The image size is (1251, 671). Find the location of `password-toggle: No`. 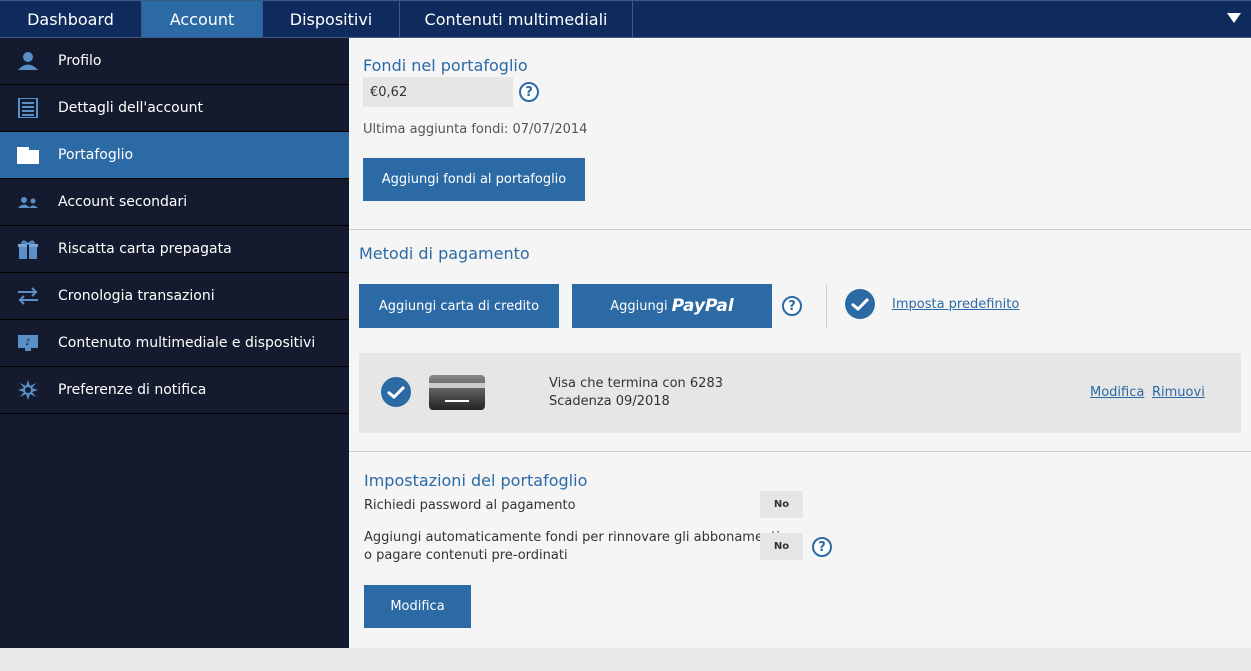

password-toggle: No is located at coordinates (781, 504).